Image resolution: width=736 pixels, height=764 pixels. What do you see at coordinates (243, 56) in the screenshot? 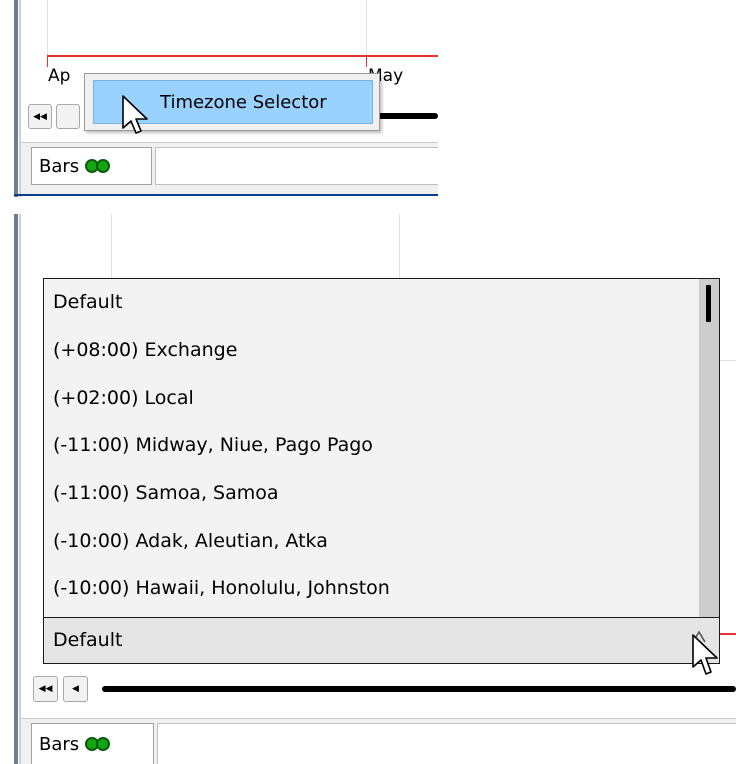
I see `time-axis-line` at bounding box center [243, 56].